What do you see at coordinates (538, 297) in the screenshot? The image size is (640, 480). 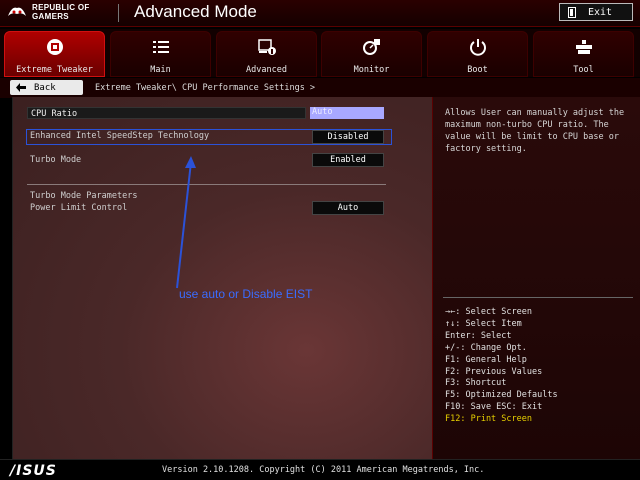 I see `help-divider` at bounding box center [538, 297].